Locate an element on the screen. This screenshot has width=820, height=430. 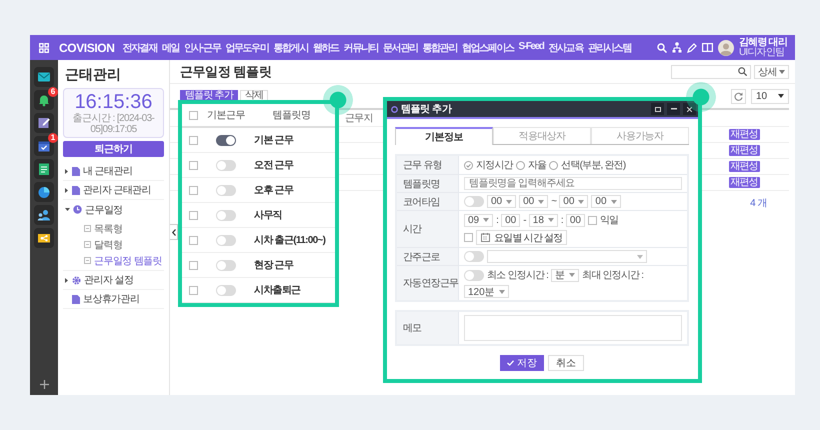
tree-item: 근무일정 템플릿 is located at coordinates (128, 261).